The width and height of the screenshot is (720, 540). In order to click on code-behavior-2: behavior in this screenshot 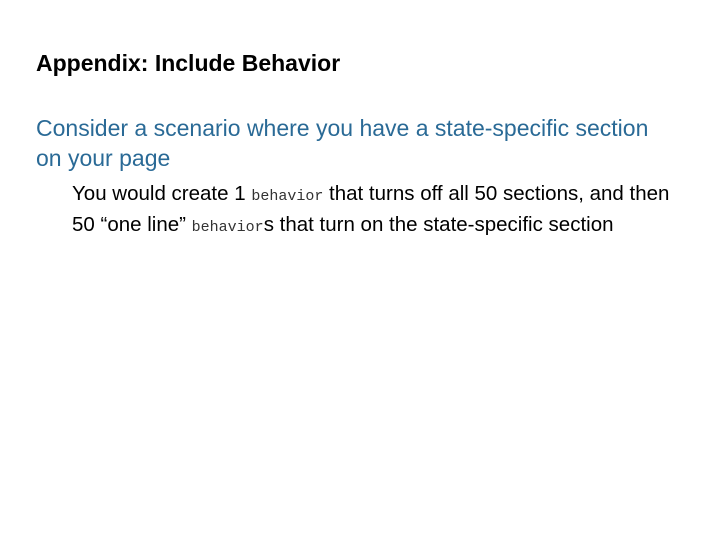, I will do `click(227, 227)`.